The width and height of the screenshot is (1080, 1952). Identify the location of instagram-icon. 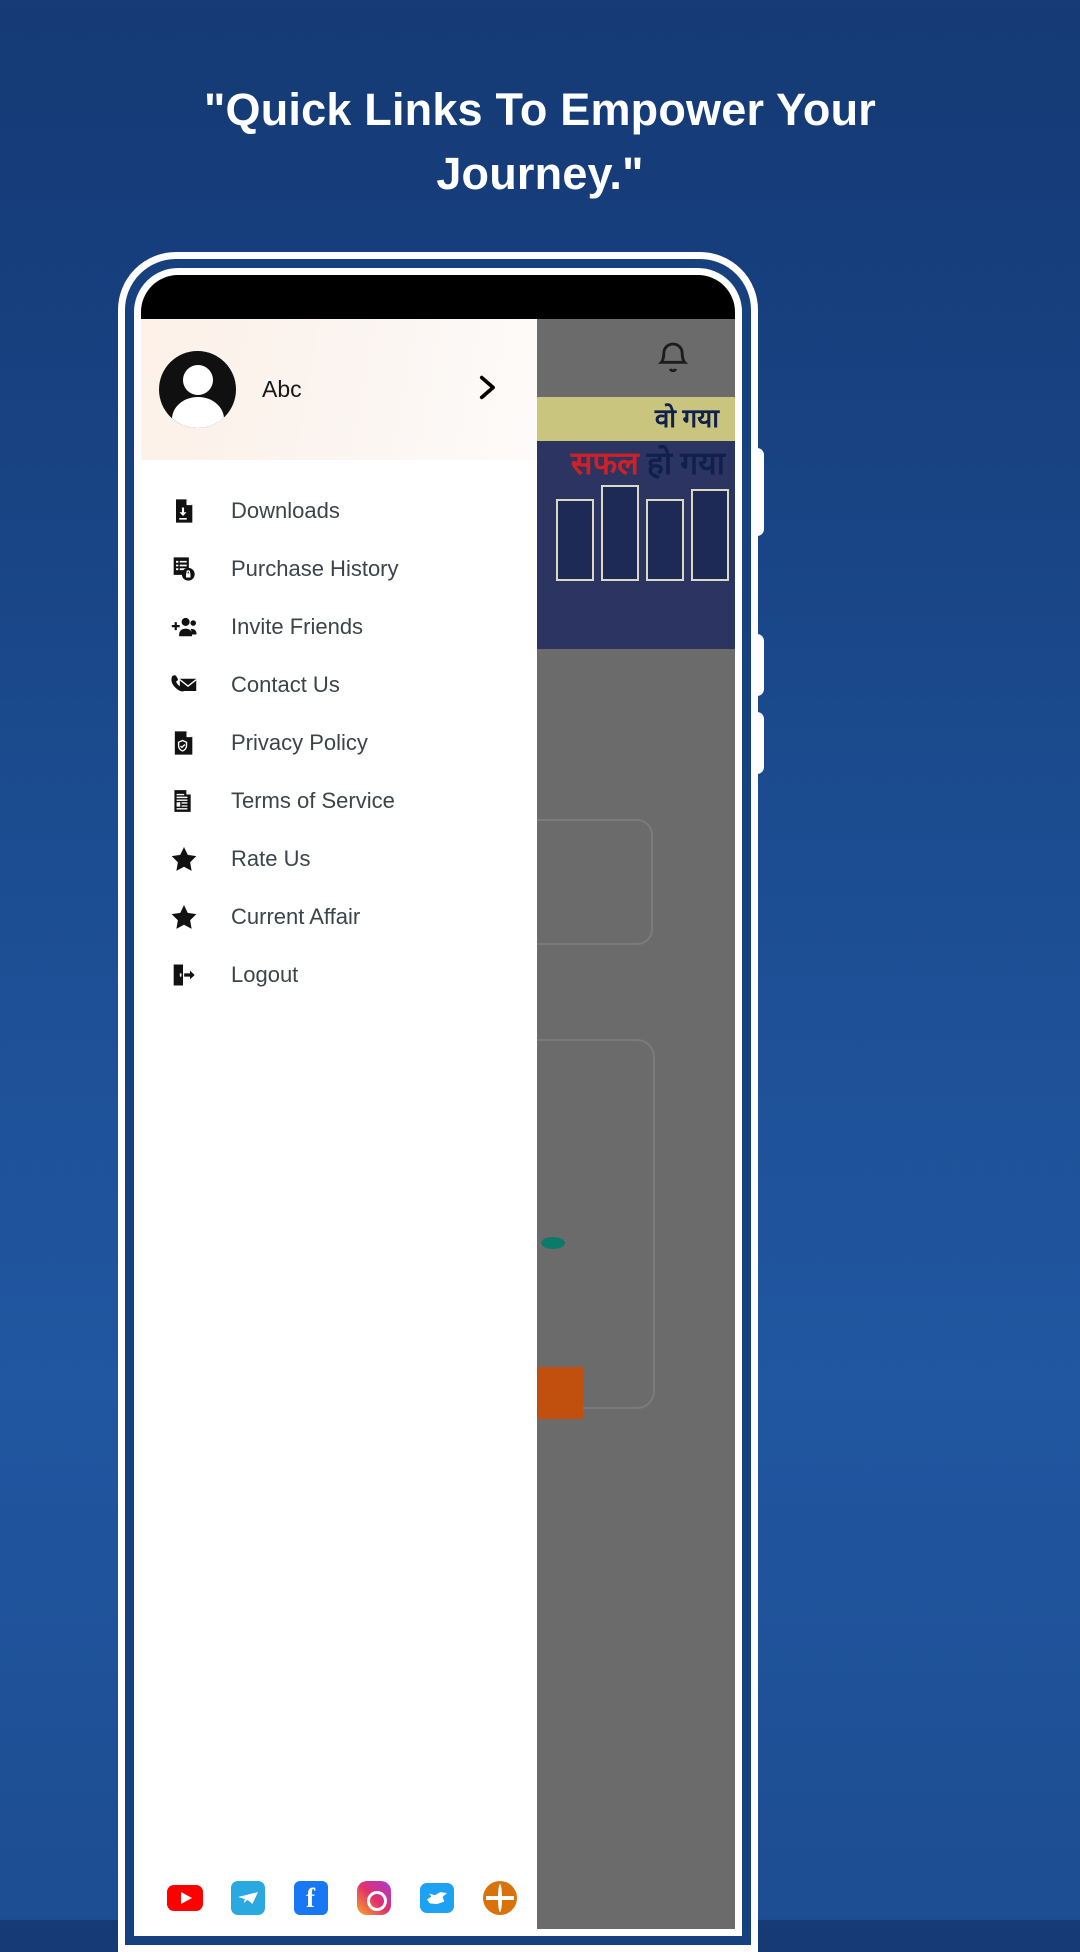
(374, 1898).